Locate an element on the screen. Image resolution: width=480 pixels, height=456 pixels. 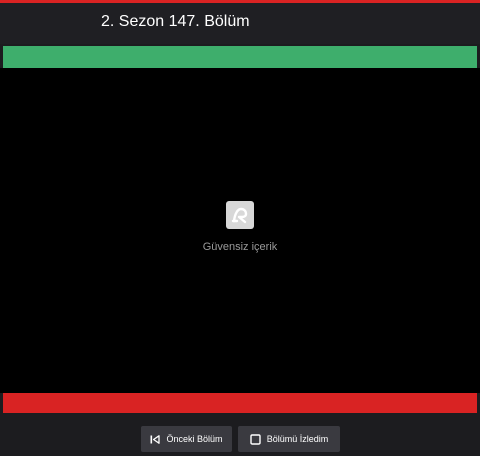
episode-title: 2. Sezon 147. Bölüm is located at coordinates (175, 21).